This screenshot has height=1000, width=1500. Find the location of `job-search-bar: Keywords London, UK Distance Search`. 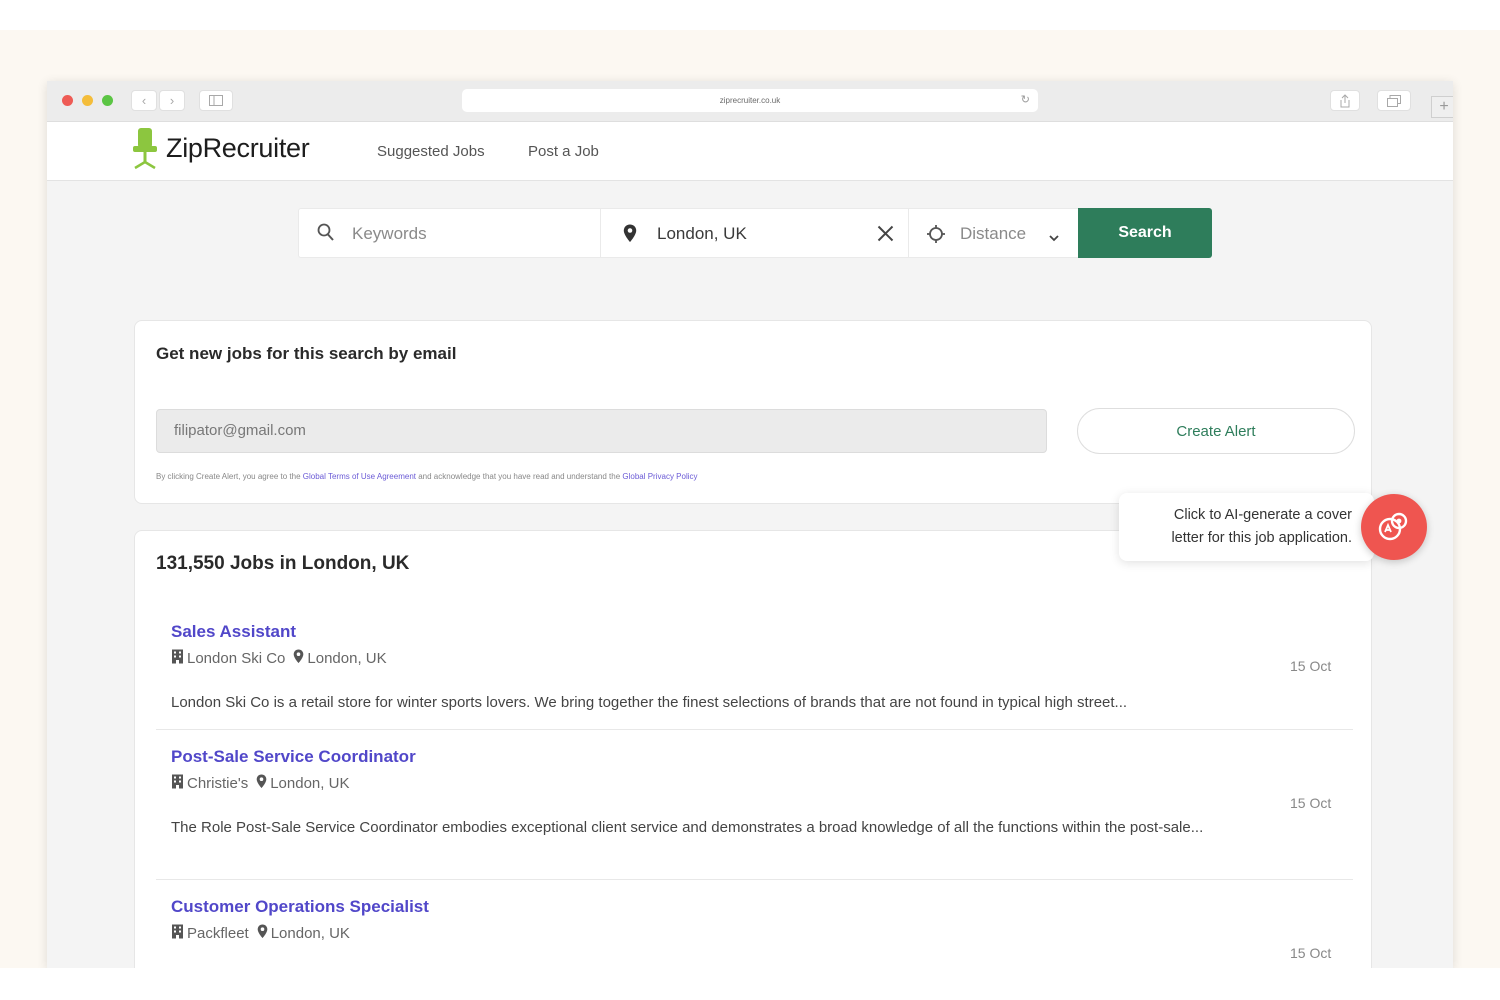

job-search-bar: Keywords London, UK Distance Search is located at coordinates (755, 233).